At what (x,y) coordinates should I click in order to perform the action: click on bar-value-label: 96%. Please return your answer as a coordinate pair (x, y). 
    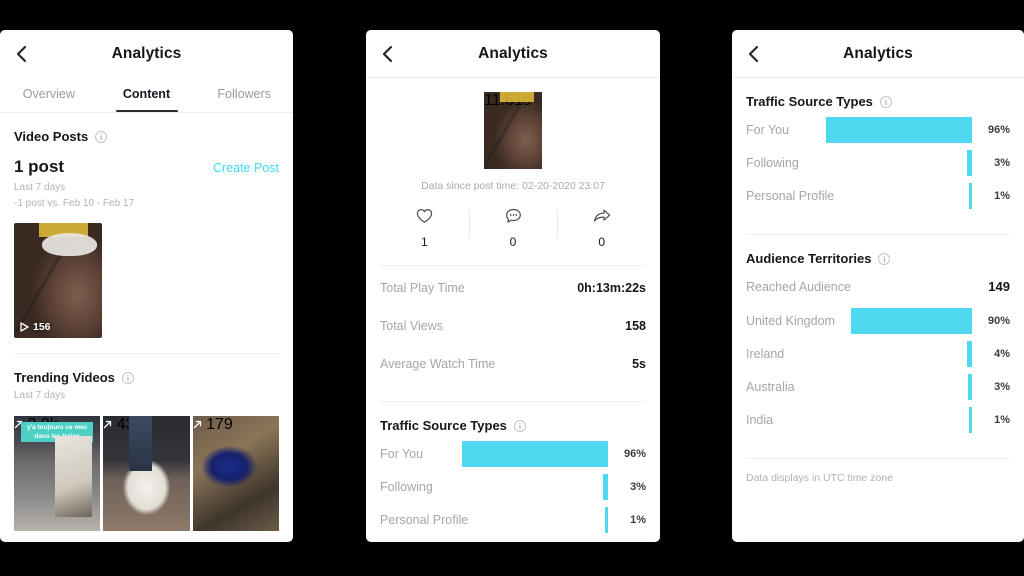
    Looking at the image, I should click on (998, 129).